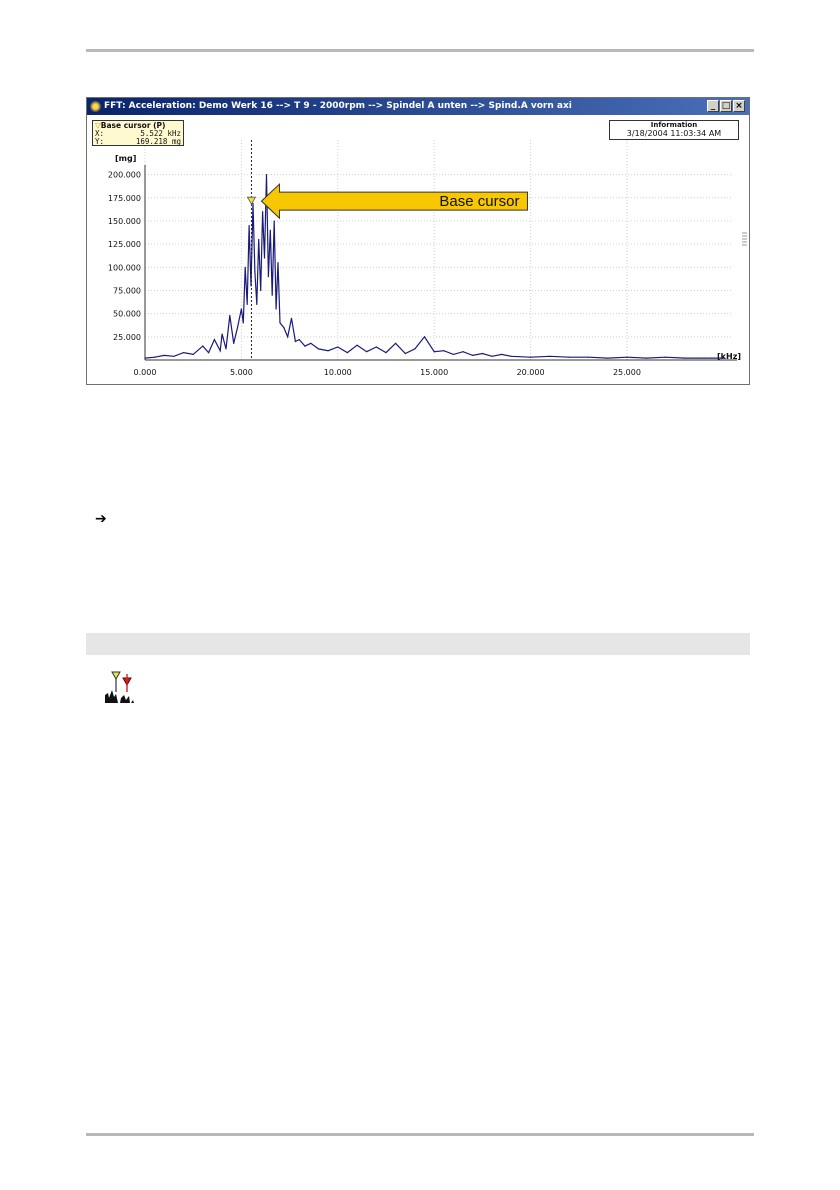 Image resolution: width=840 pixels, height=1190 pixels. Describe the element at coordinates (739, 106) in the screenshot. I see `close-button: ×` at that location.